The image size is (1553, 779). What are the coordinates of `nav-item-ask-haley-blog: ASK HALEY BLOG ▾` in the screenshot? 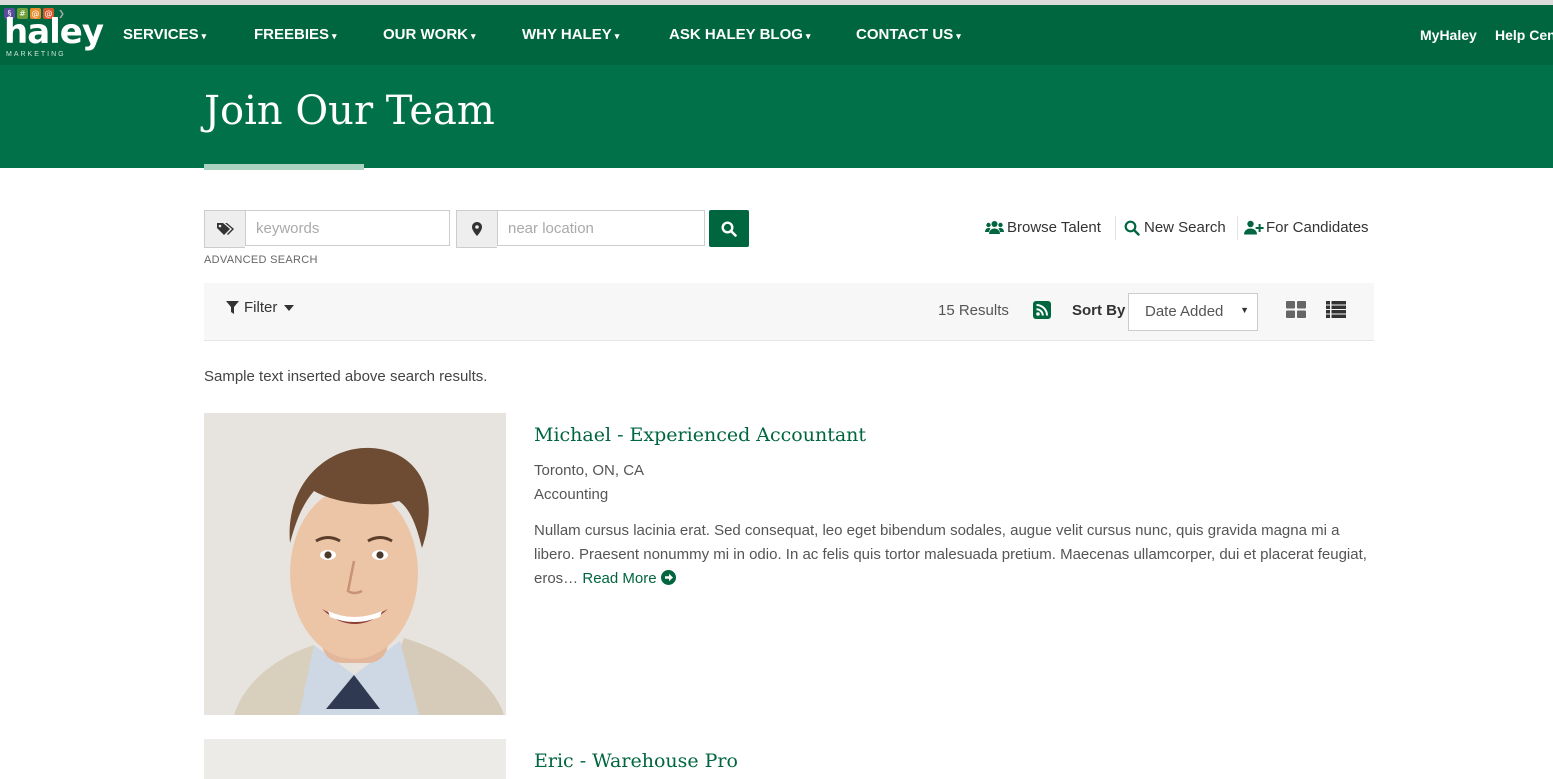 It's located at (739, 34).